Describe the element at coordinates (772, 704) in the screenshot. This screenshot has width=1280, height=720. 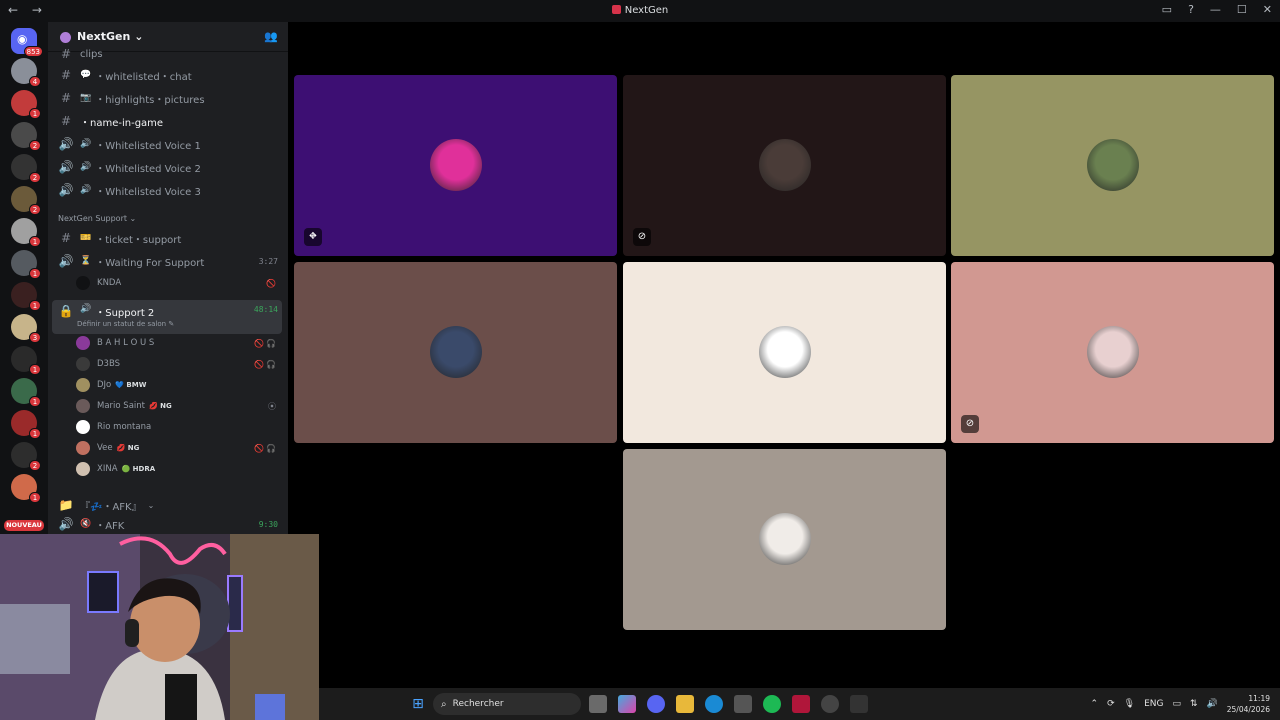
I see `spotify-icon` at that location.